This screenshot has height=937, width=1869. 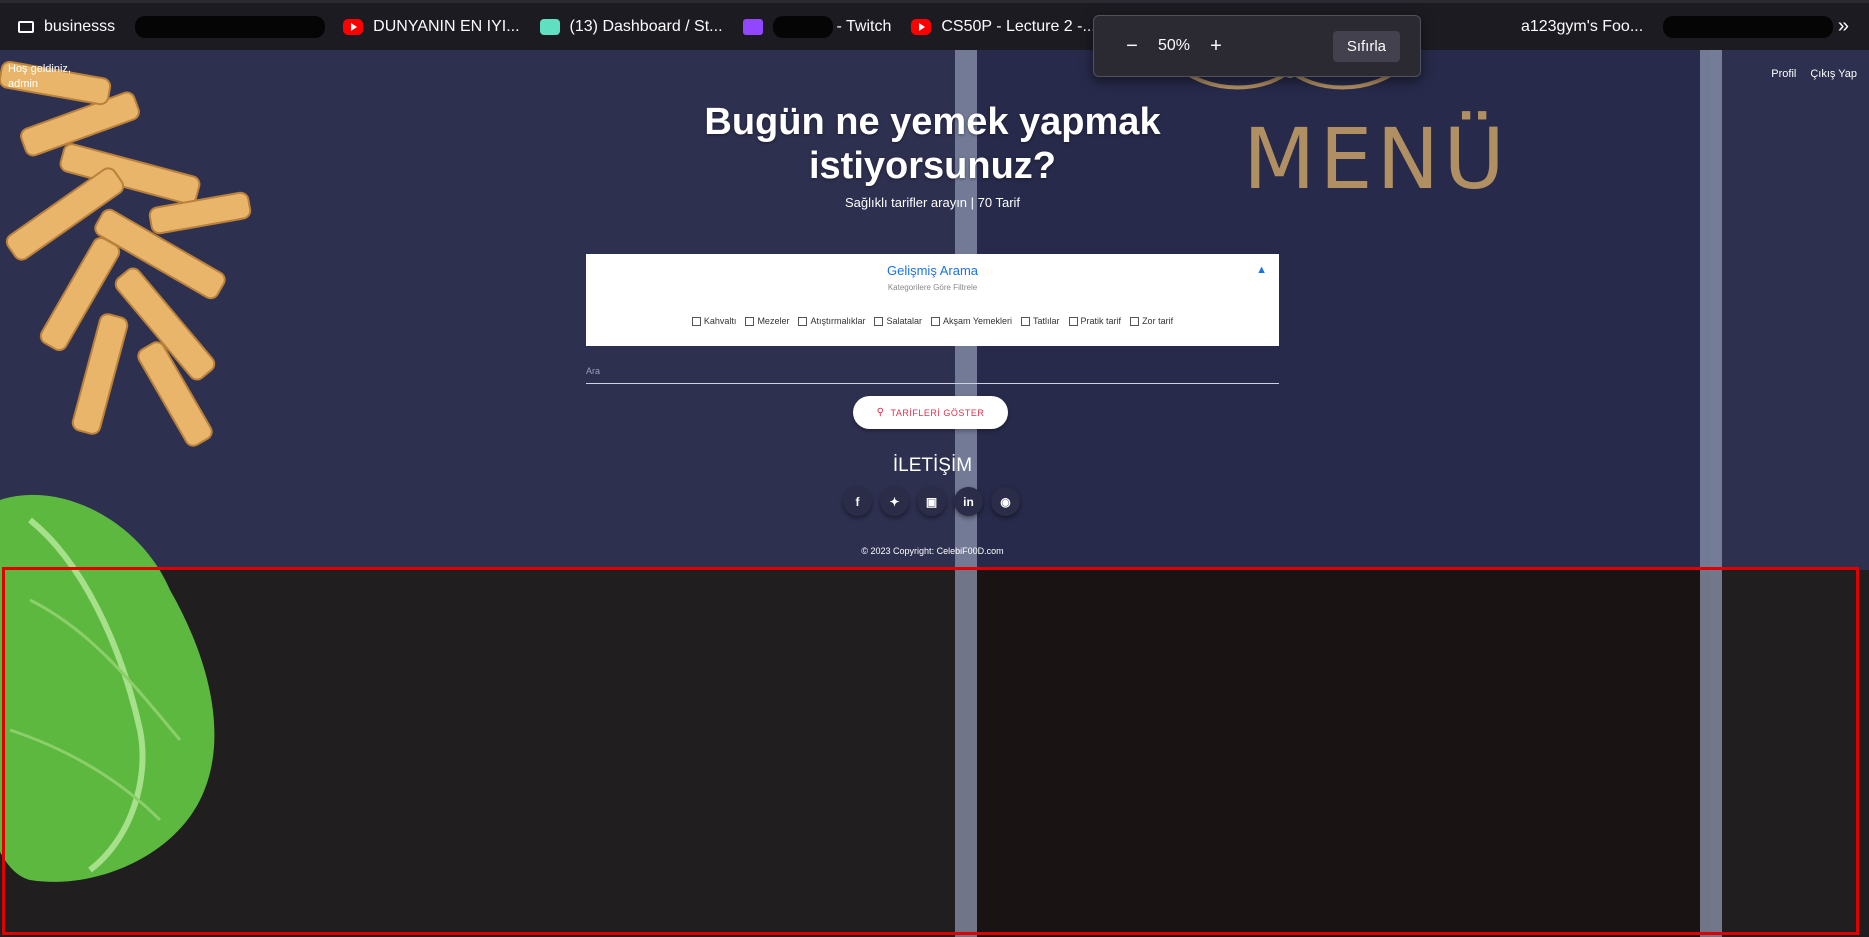 What do you see at coordinates (1158, 321) in the screenshot?
I see `category-label: Zor tarif` at bounding box center [1158, 321].